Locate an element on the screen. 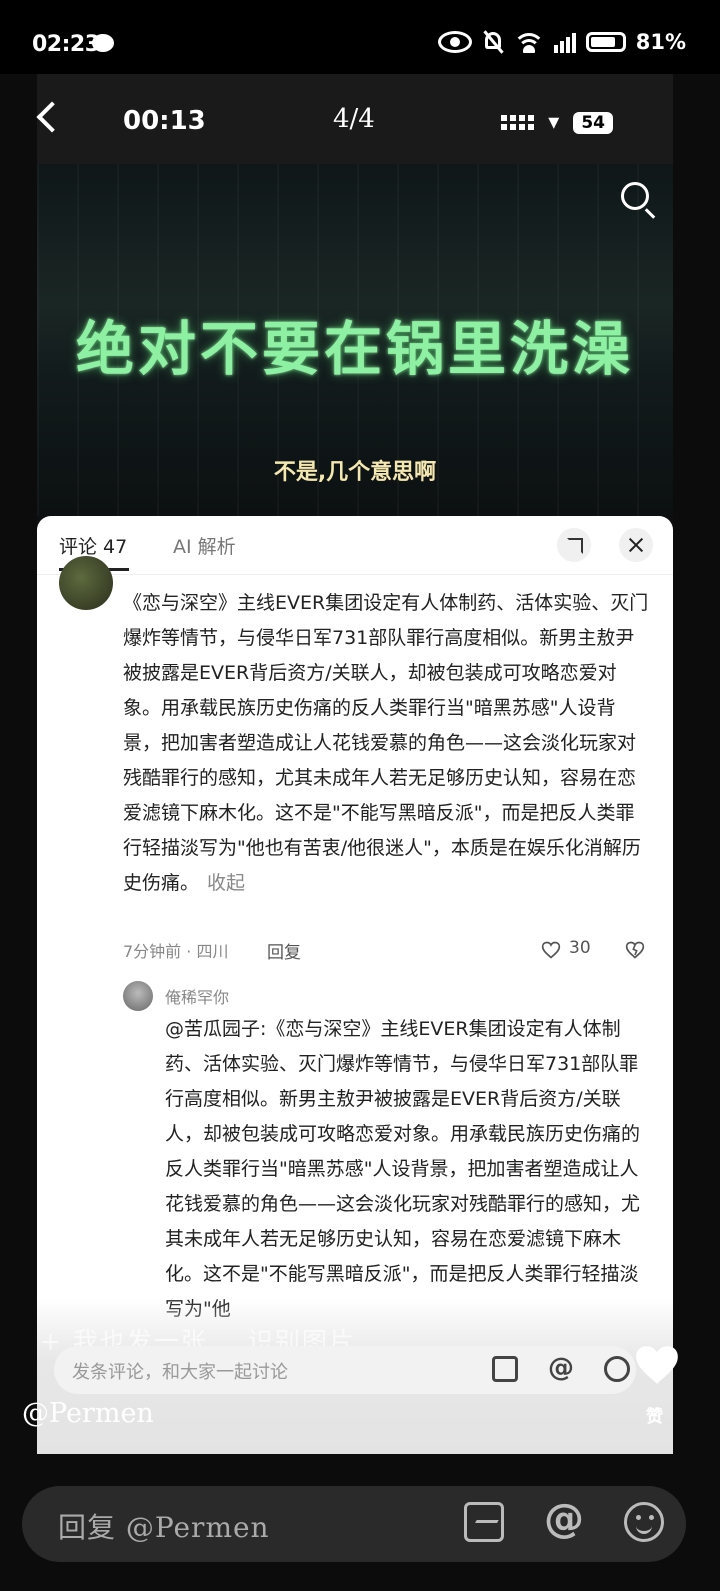 Image resolution: width=720 pixels, height=1591 pixels. like-big-heart-icon is located at coordinates (657, 1365).